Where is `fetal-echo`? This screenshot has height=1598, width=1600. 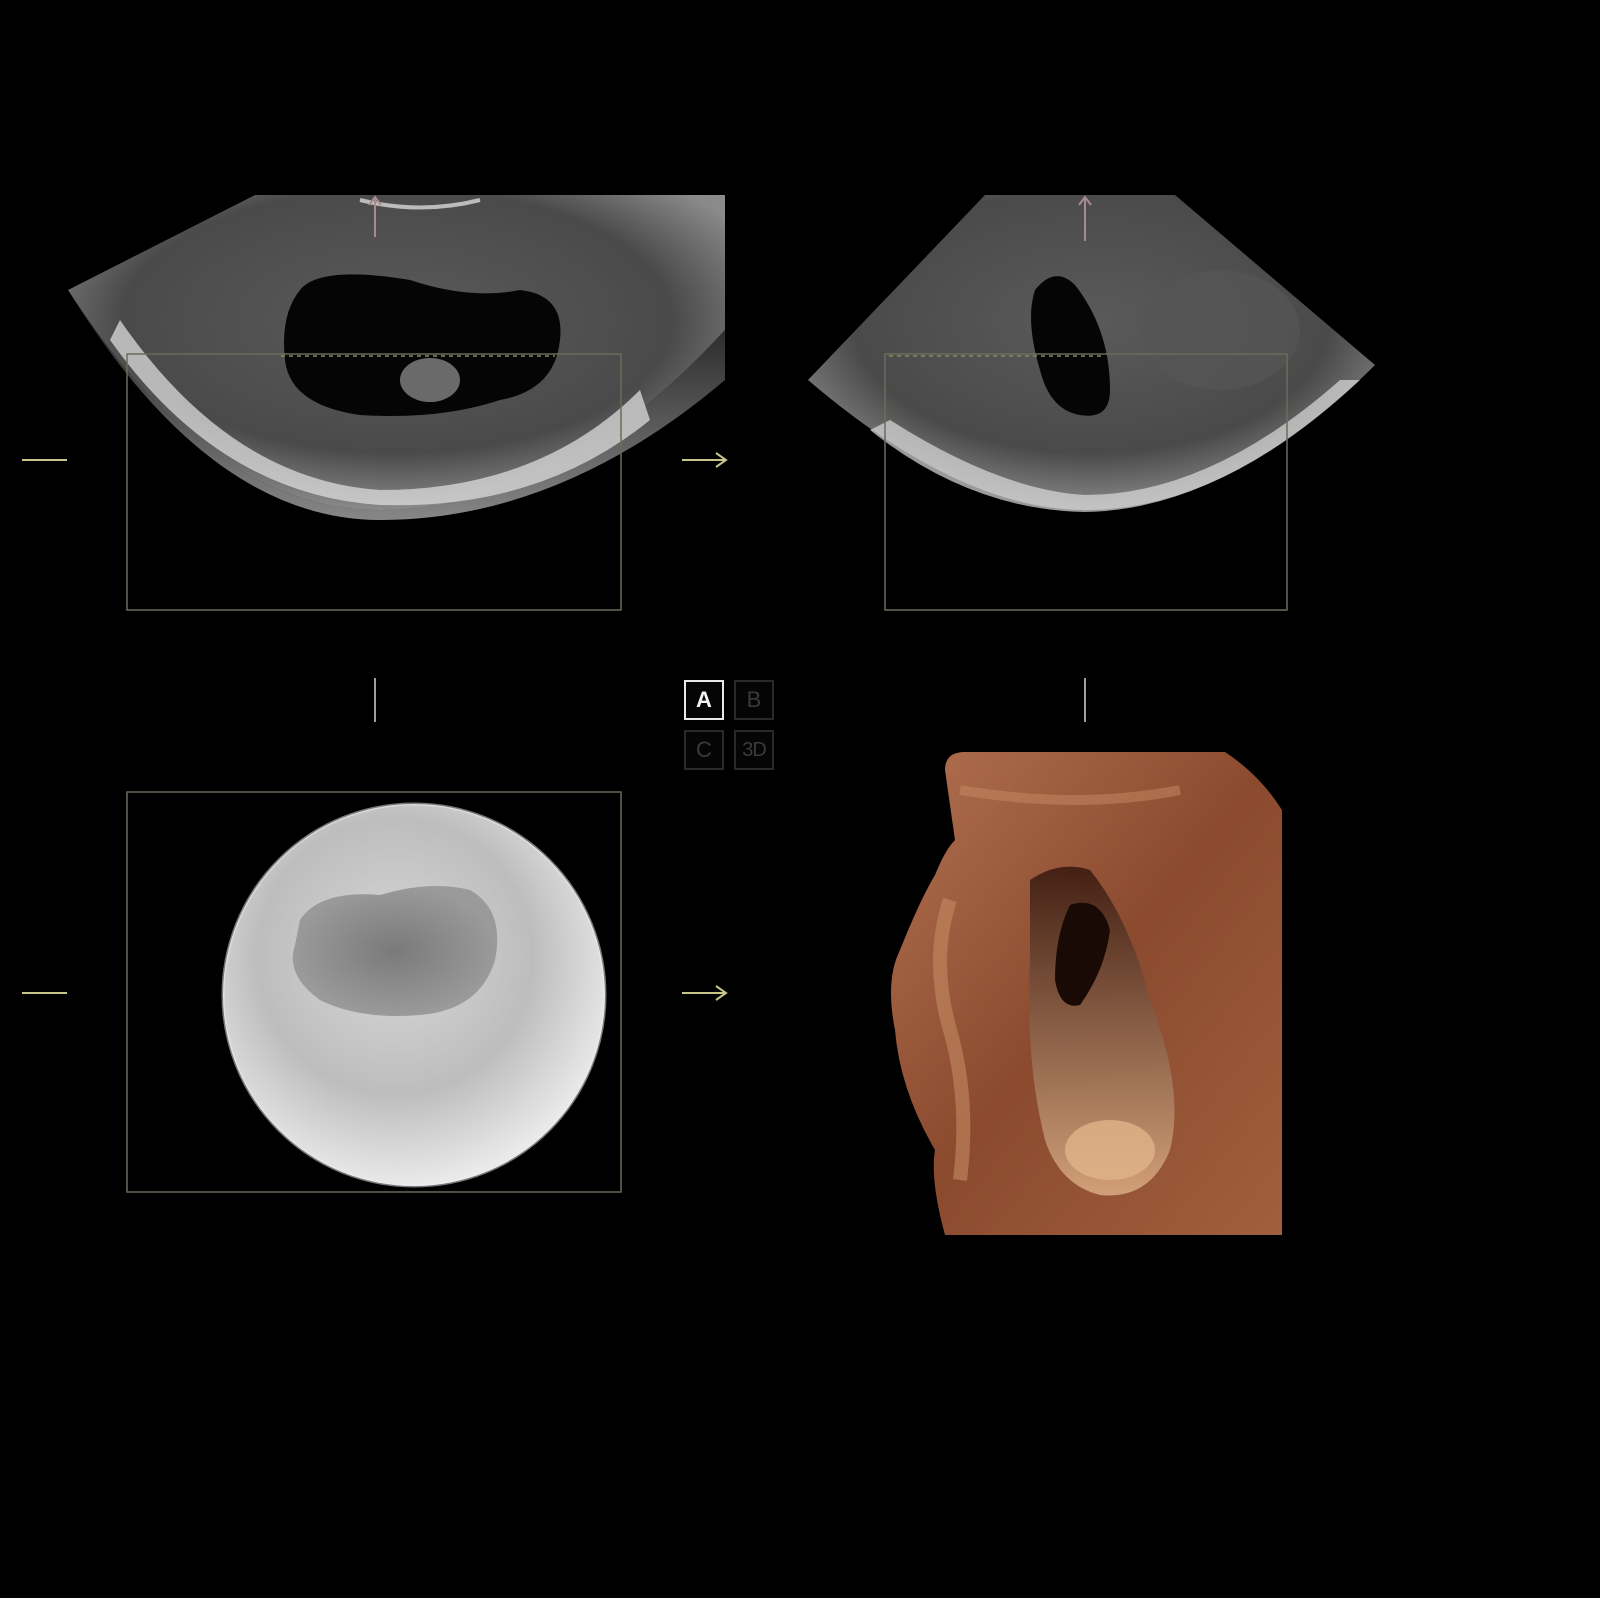
fetal-echo is located at coordinates (430, 380).